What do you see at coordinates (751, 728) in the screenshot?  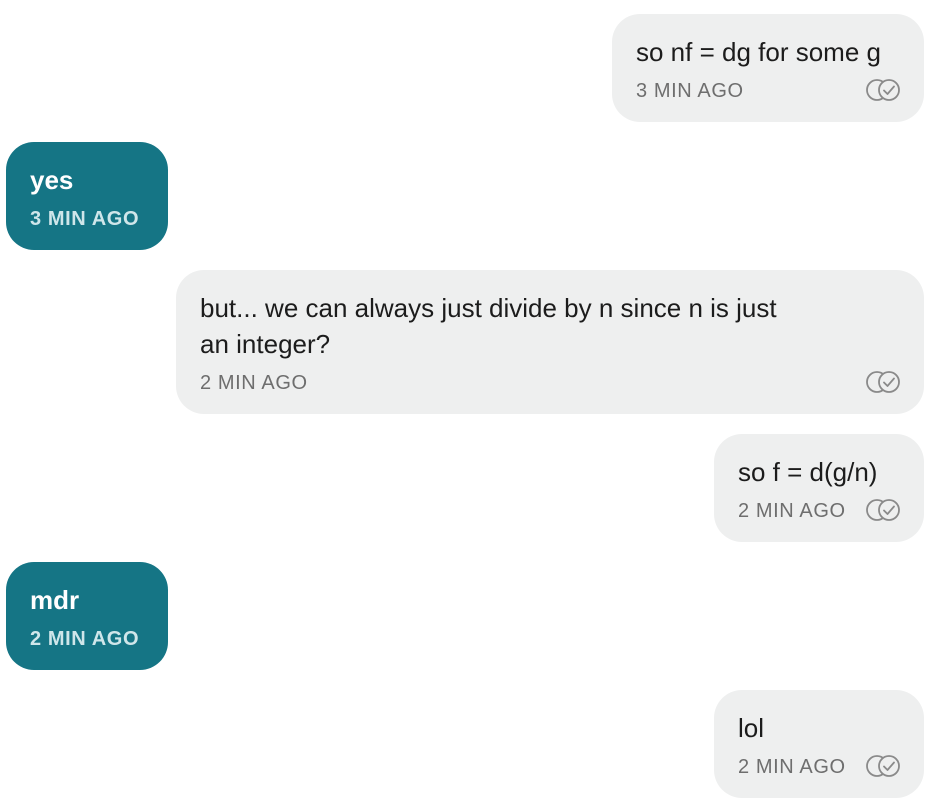 I see `message-text: lol` at bounding box center [751, 728].